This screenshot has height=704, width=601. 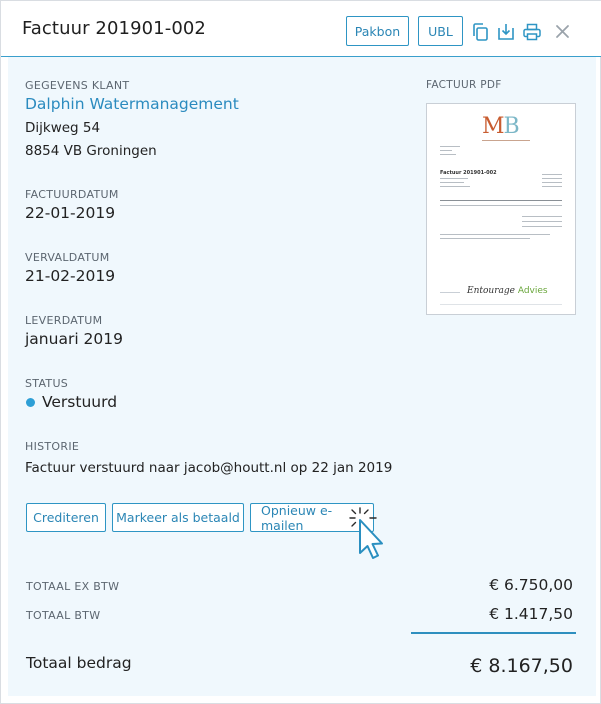 I want to click on status-dot-icon, so click(x=30, y=402).